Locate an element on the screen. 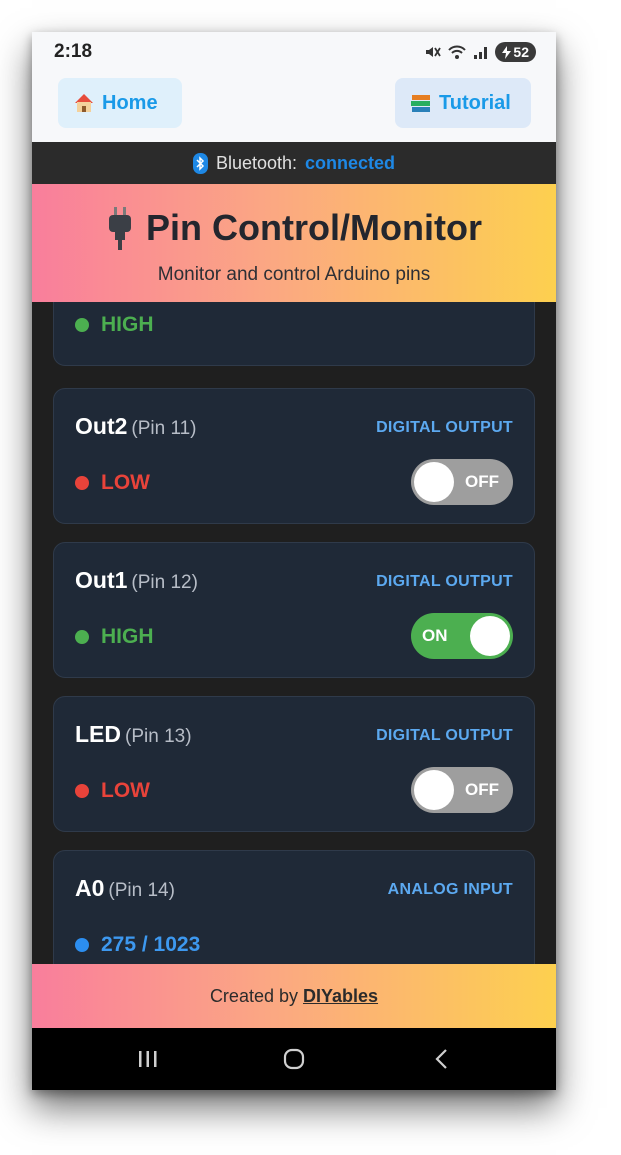 Image resolution: width=621 pixels, height=1155 pixels. house-icon is located at coordinates (84, 103).